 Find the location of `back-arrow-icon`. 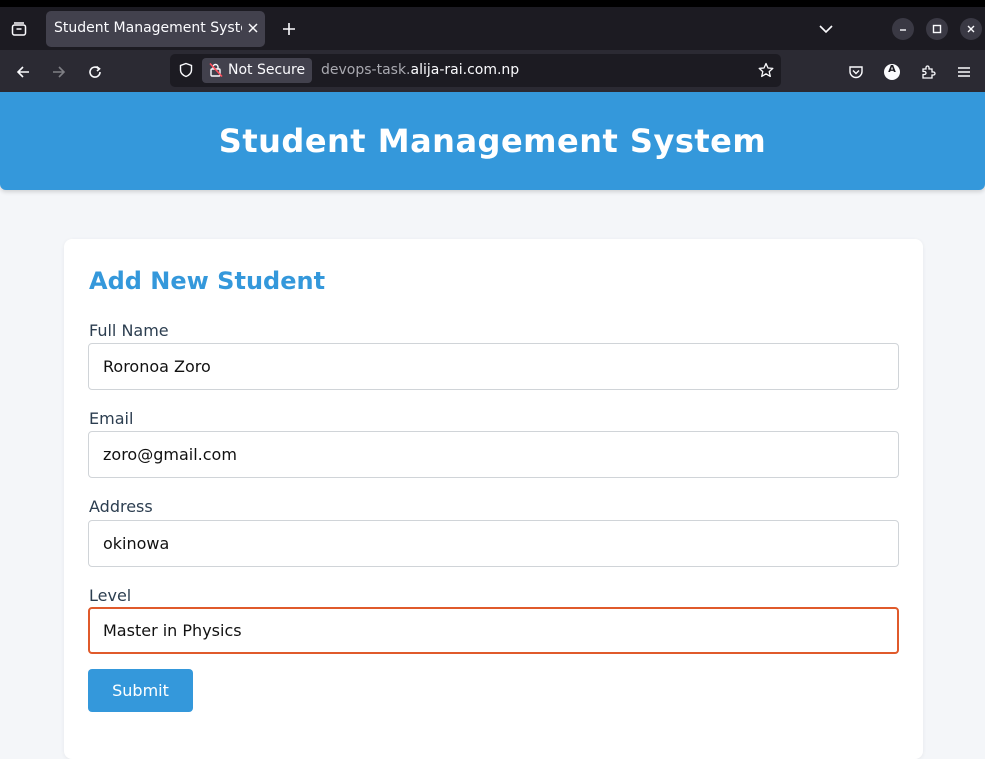

back-arrow-icon is located at coordinates (23, 72).